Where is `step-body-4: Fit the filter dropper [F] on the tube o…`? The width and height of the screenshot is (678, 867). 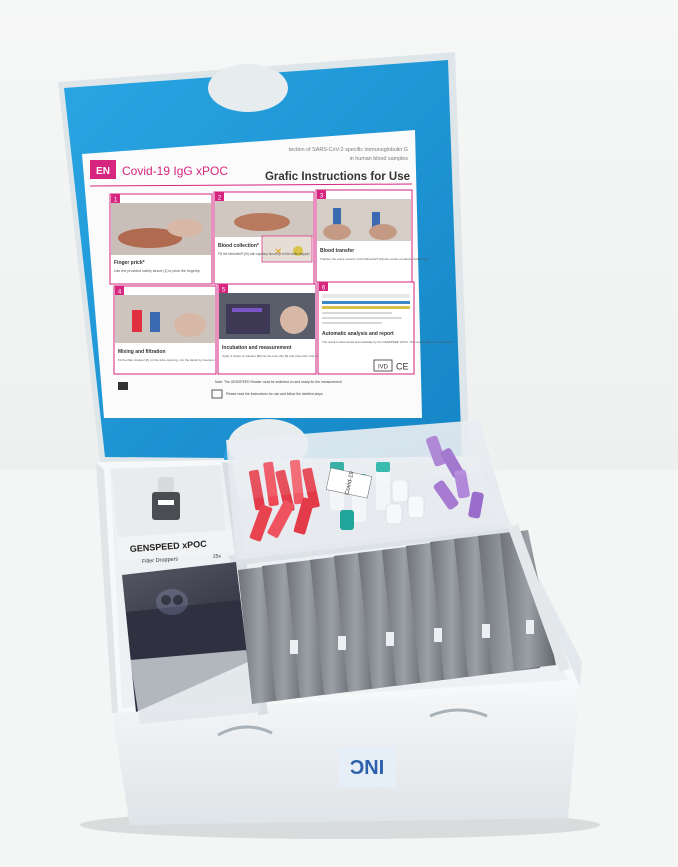
step-body-4: Fit the filter dropper [F] on the tube o… is located at coordinates (166, 360).